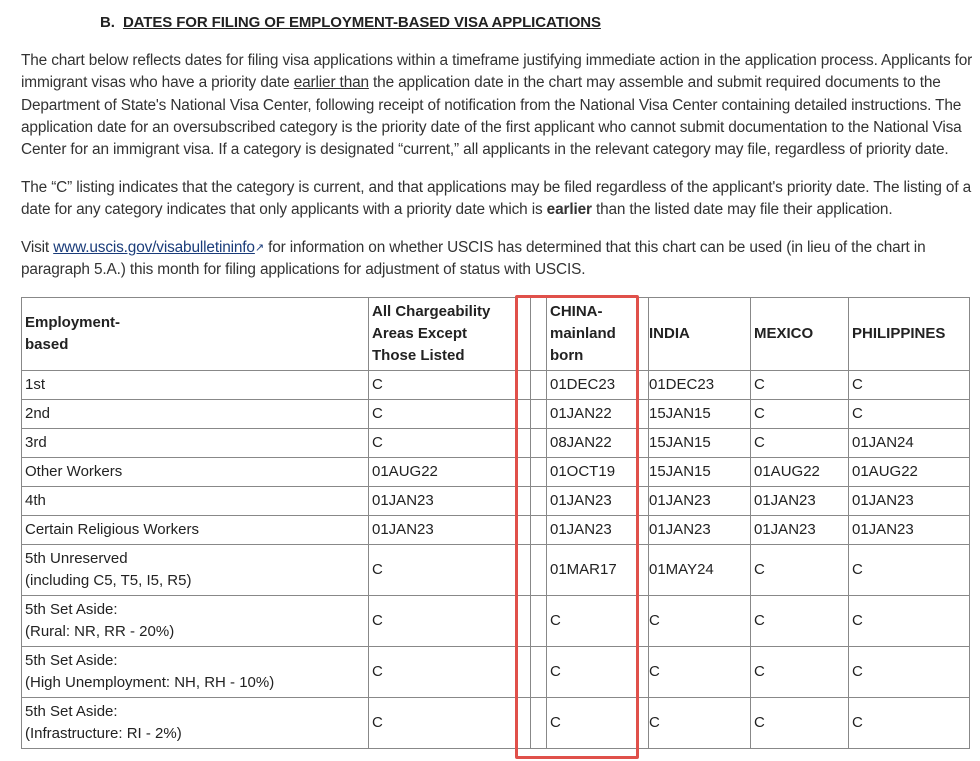  Describe the element at coordinates (195, 501) in the screenshot. I see `cell-category: 4th` at that location.